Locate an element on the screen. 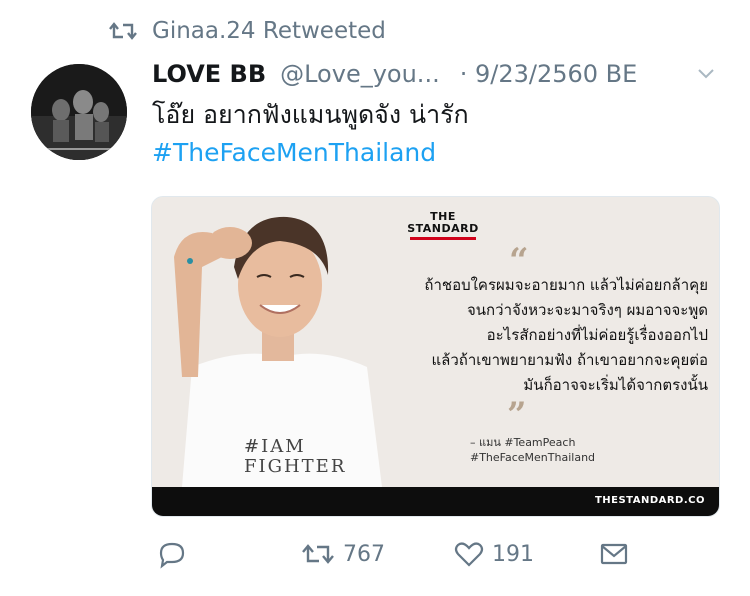 The width and height of the screenshot is (750, 596). quote-attribution: – แมน #TeamPeach #TheFaceMenThailand is located at coordinates (532, 450).